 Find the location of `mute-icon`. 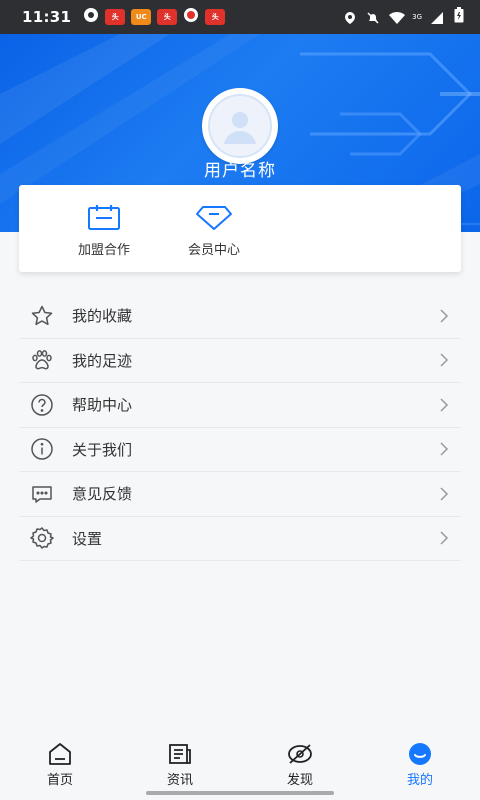

mute-icon is located at coordinates (373, 17).